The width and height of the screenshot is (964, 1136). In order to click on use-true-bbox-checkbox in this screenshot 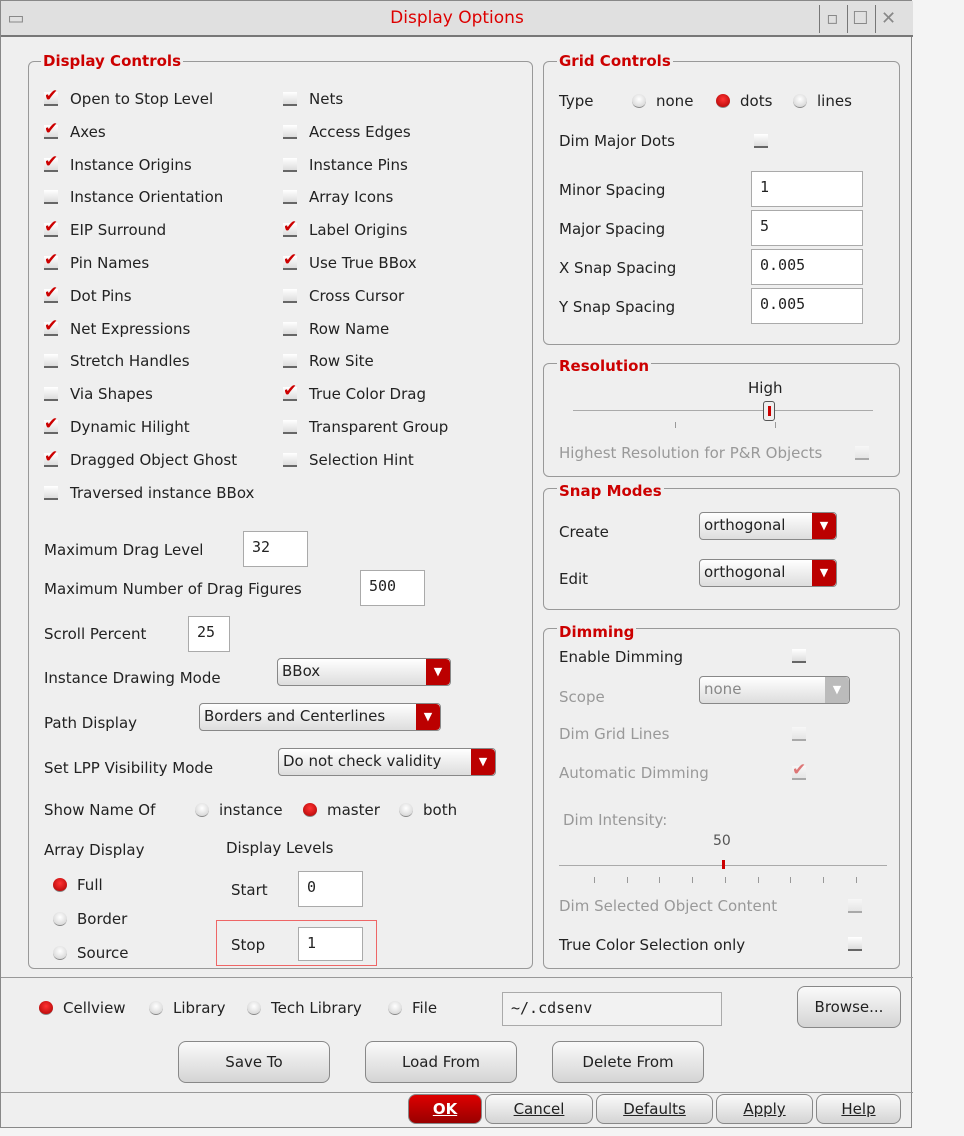, I will do `click(290, 260)`.